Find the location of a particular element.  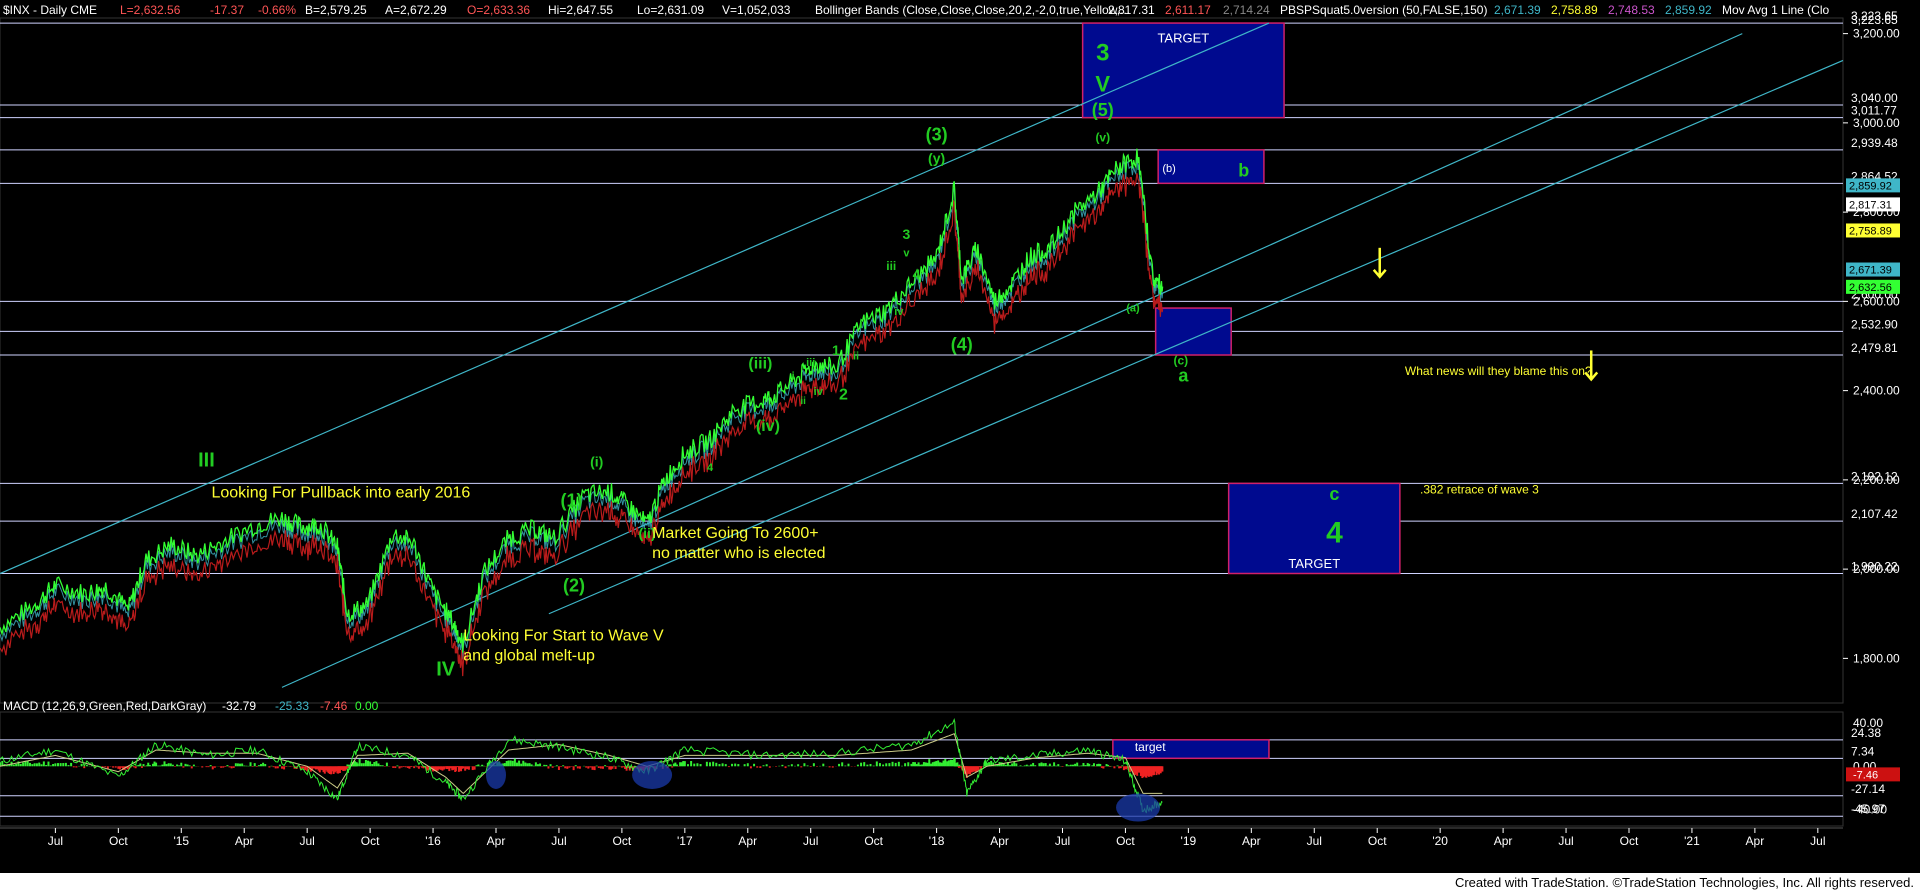

x-axis-label: '16 is located at coordinates (433, 841).